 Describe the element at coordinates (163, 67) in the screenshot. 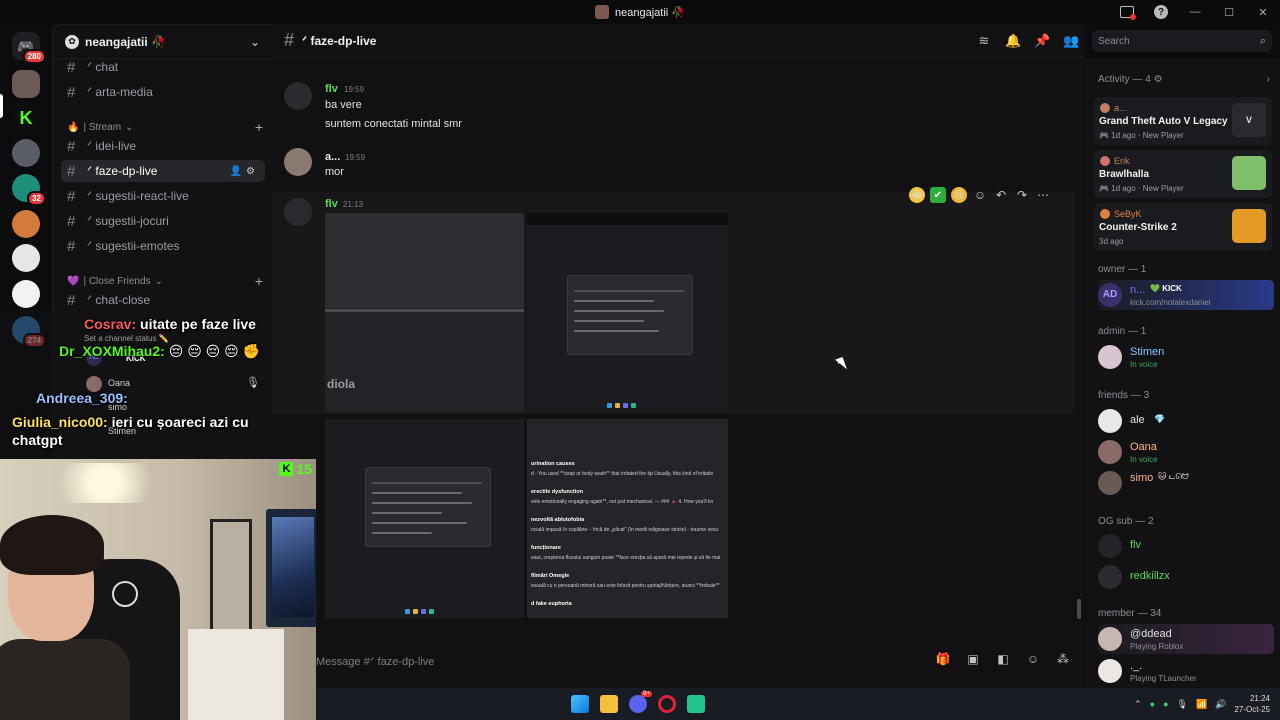

I see `channel-chat: # ᐟ chat` at that location.